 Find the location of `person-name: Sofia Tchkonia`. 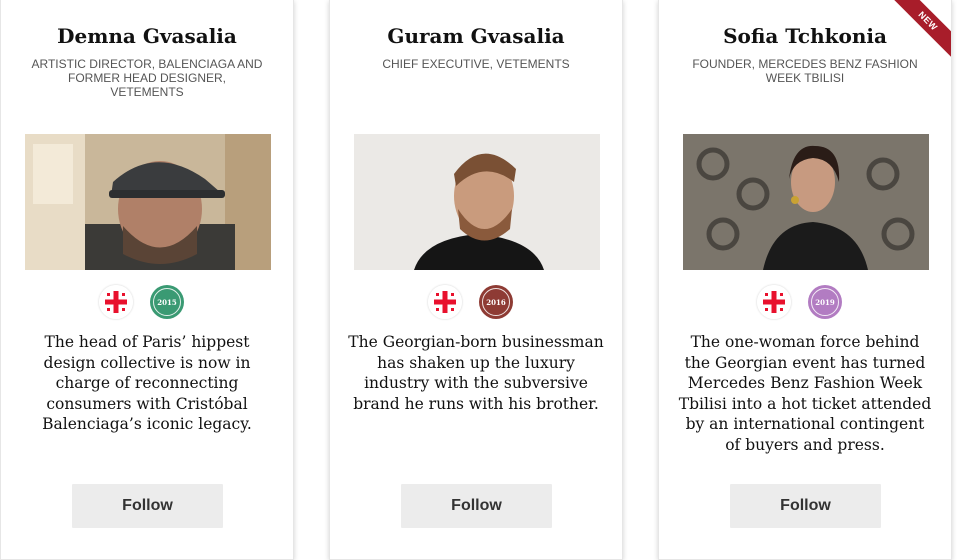

person-name: Sofia Tchkonia is located at coordinates (805, 36).